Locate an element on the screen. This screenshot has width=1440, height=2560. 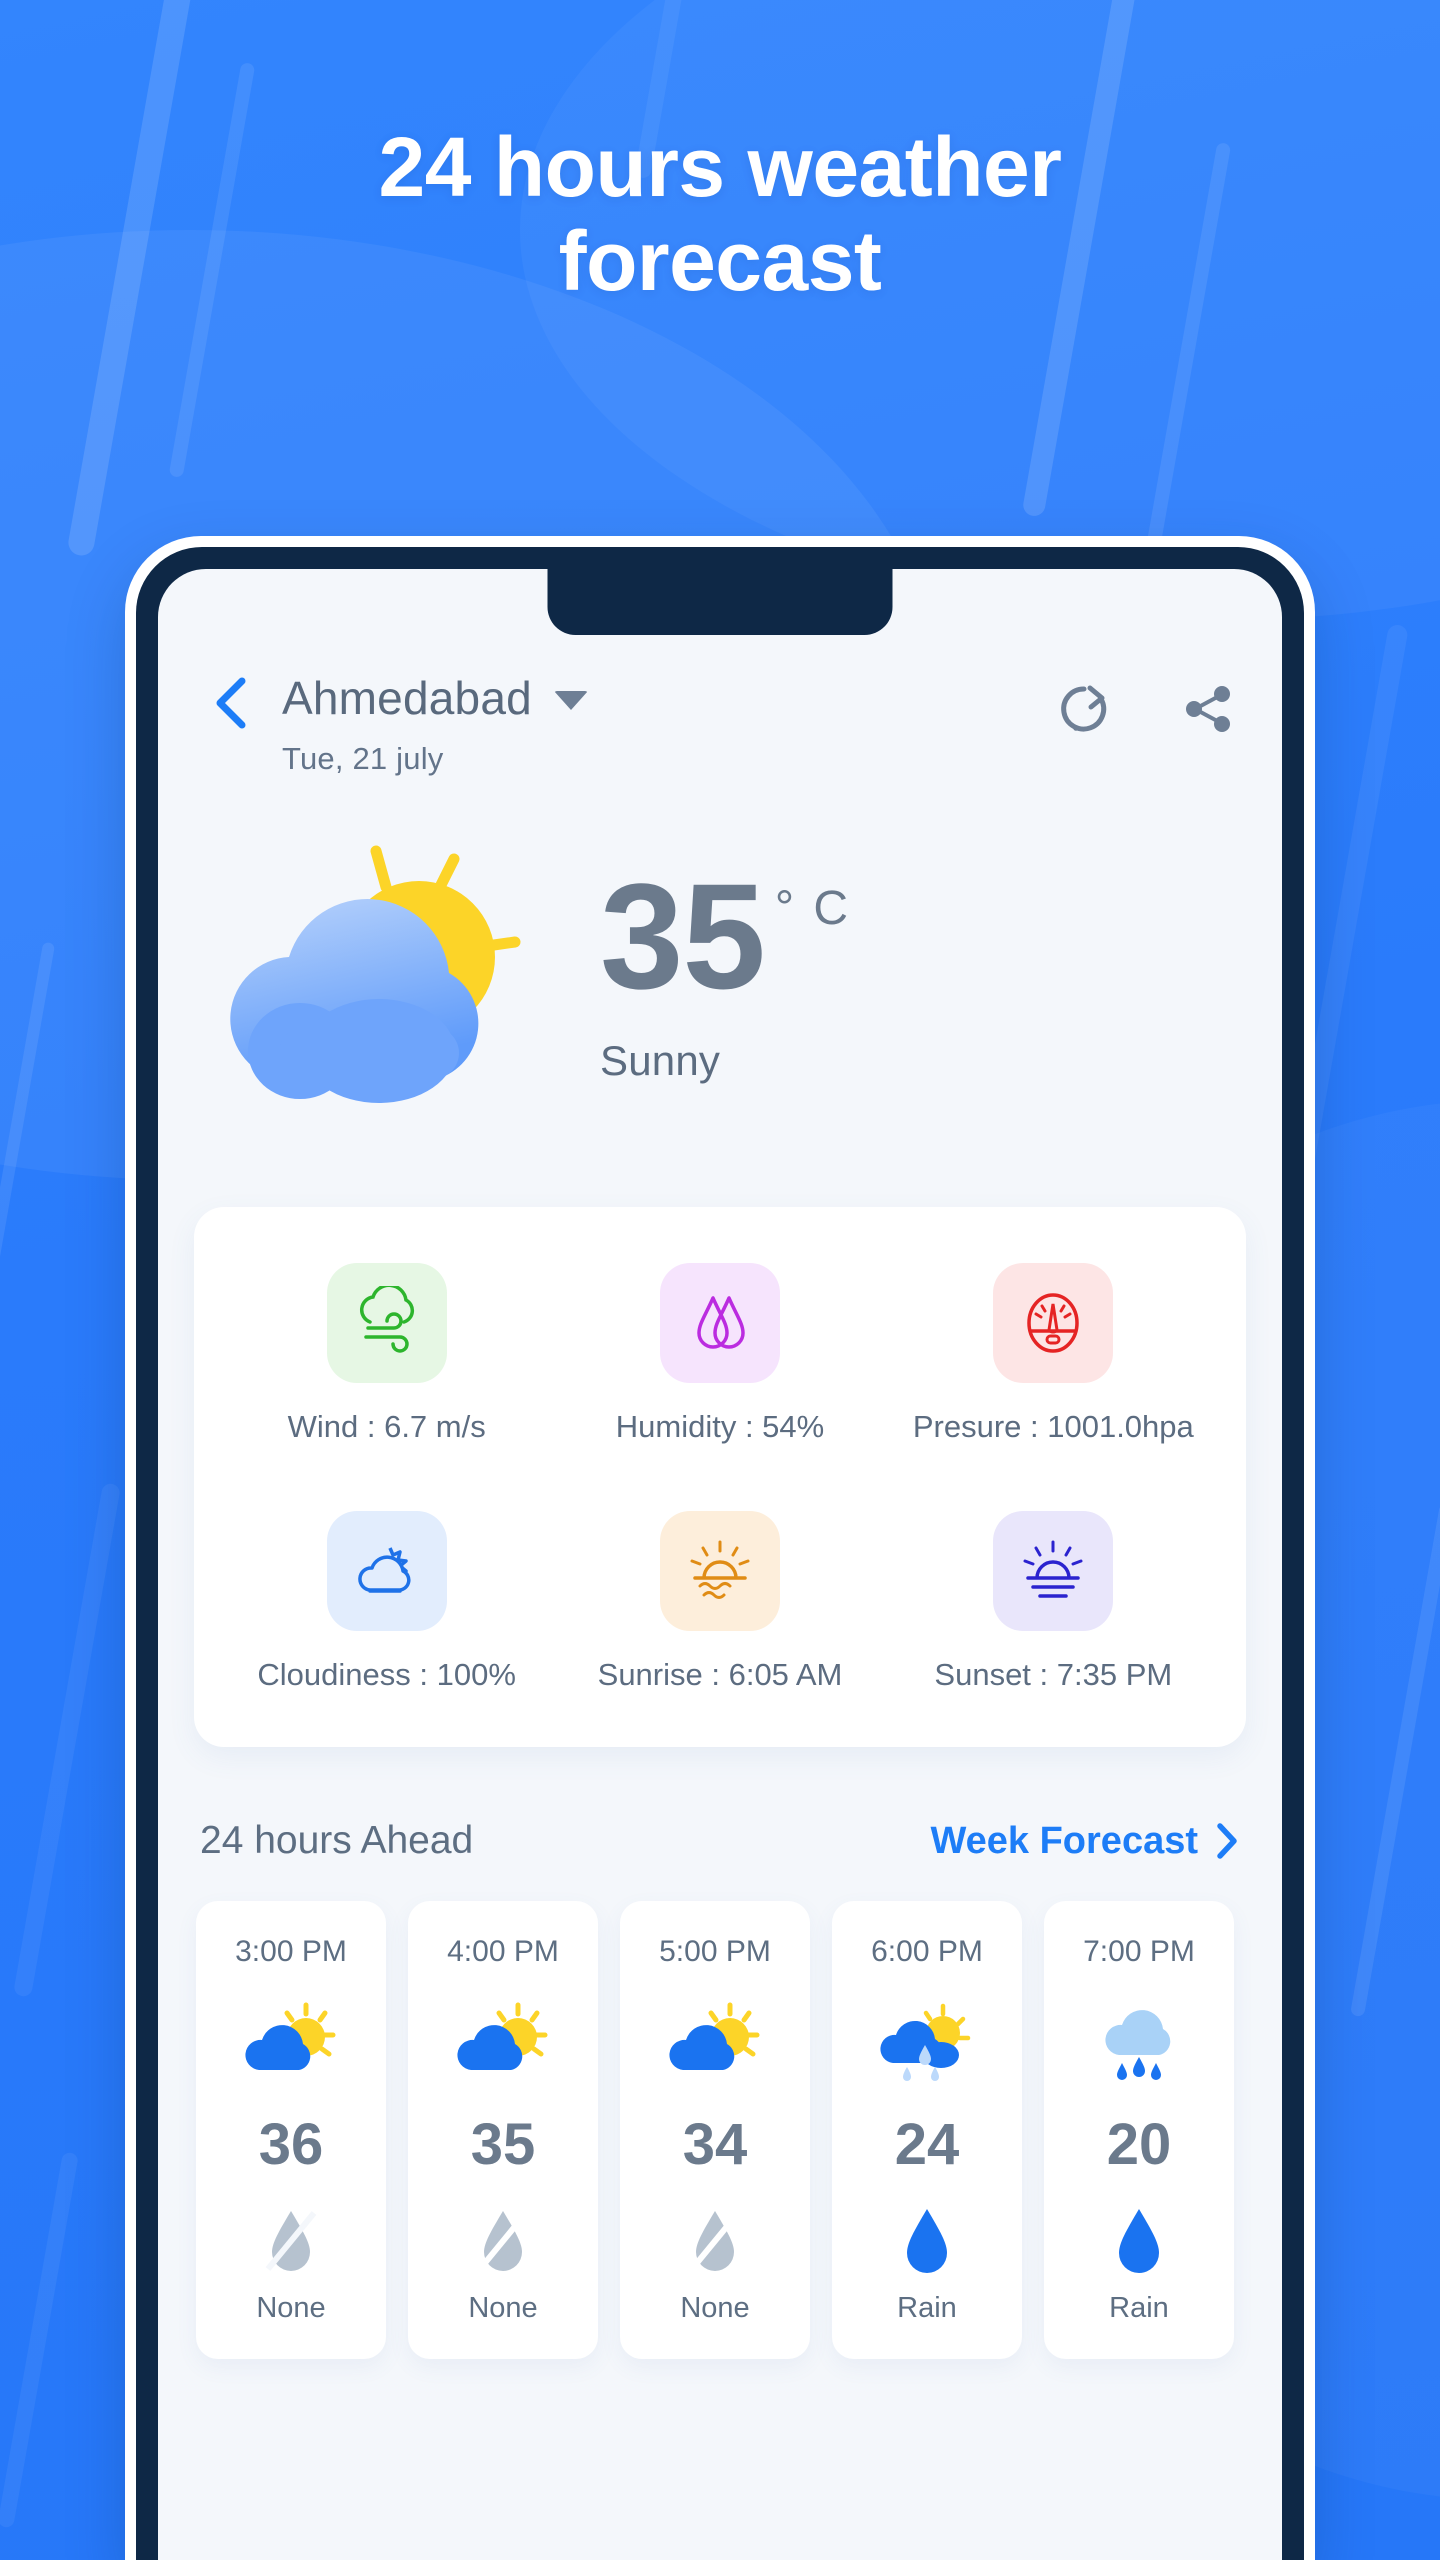
hourly-card: 7:00 PM 20 Rain is located at coordinates (1139, 2130).